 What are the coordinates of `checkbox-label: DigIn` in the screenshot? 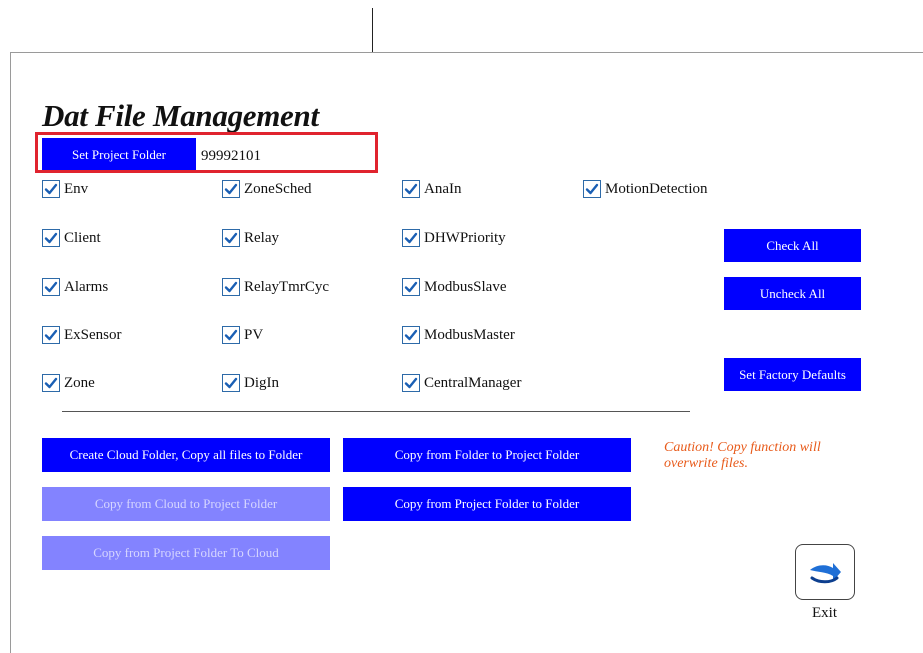 It's located at (261, 382).